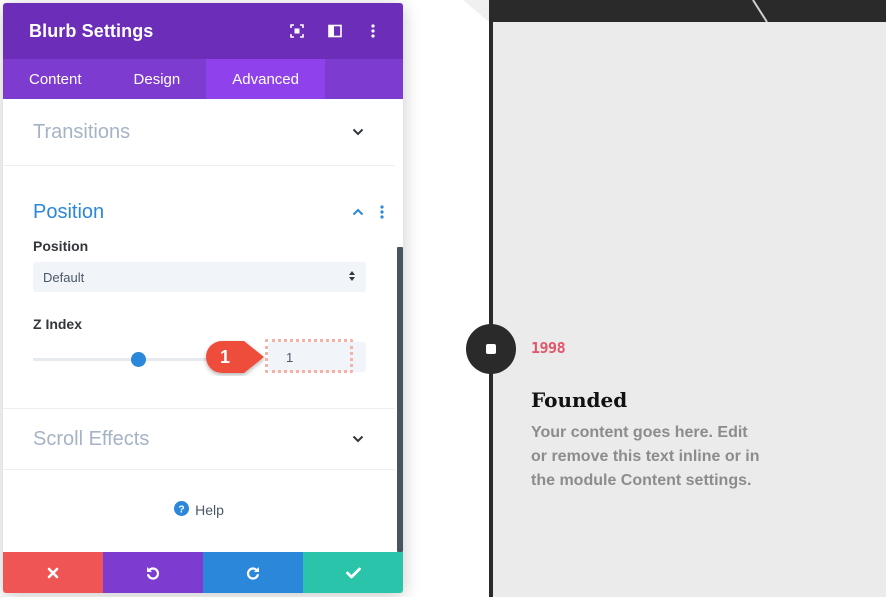 The image size is (886, 597). I want to click on redo-button, so click(253, 572).